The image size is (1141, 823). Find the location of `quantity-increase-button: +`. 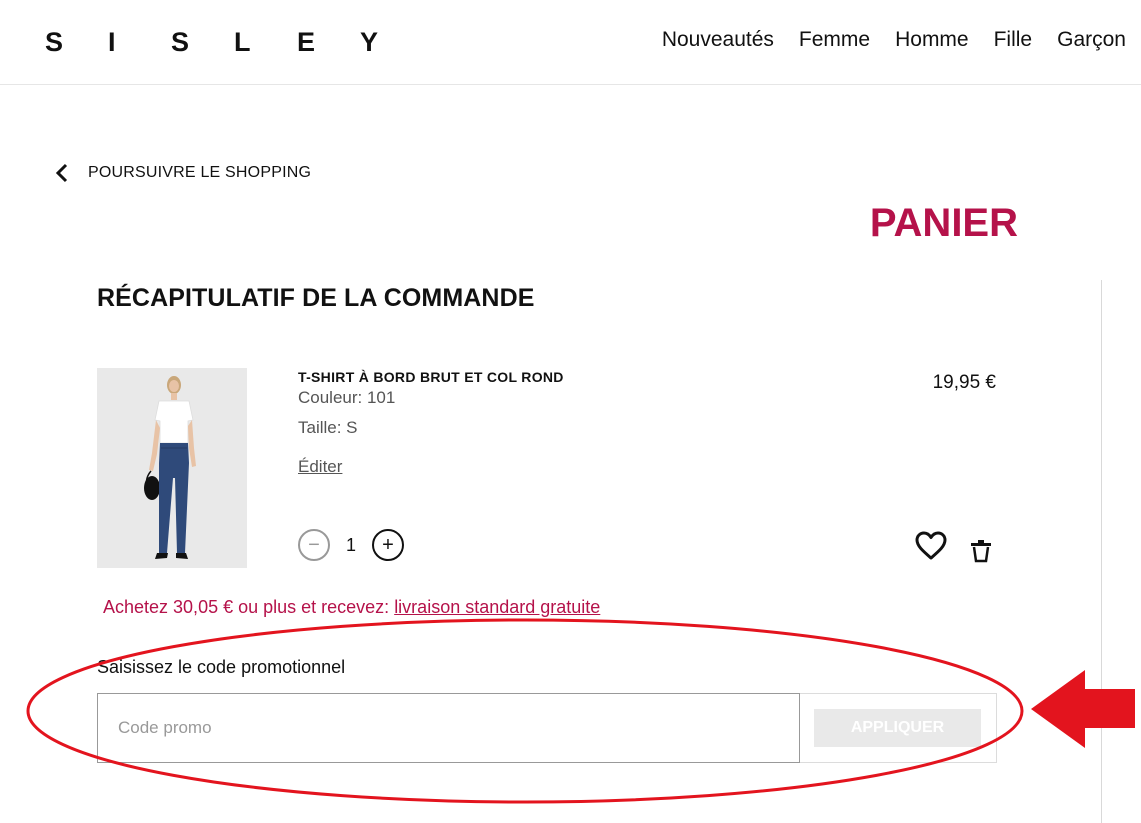

quantity-increase-button: + is located at coordinates (388, 545).